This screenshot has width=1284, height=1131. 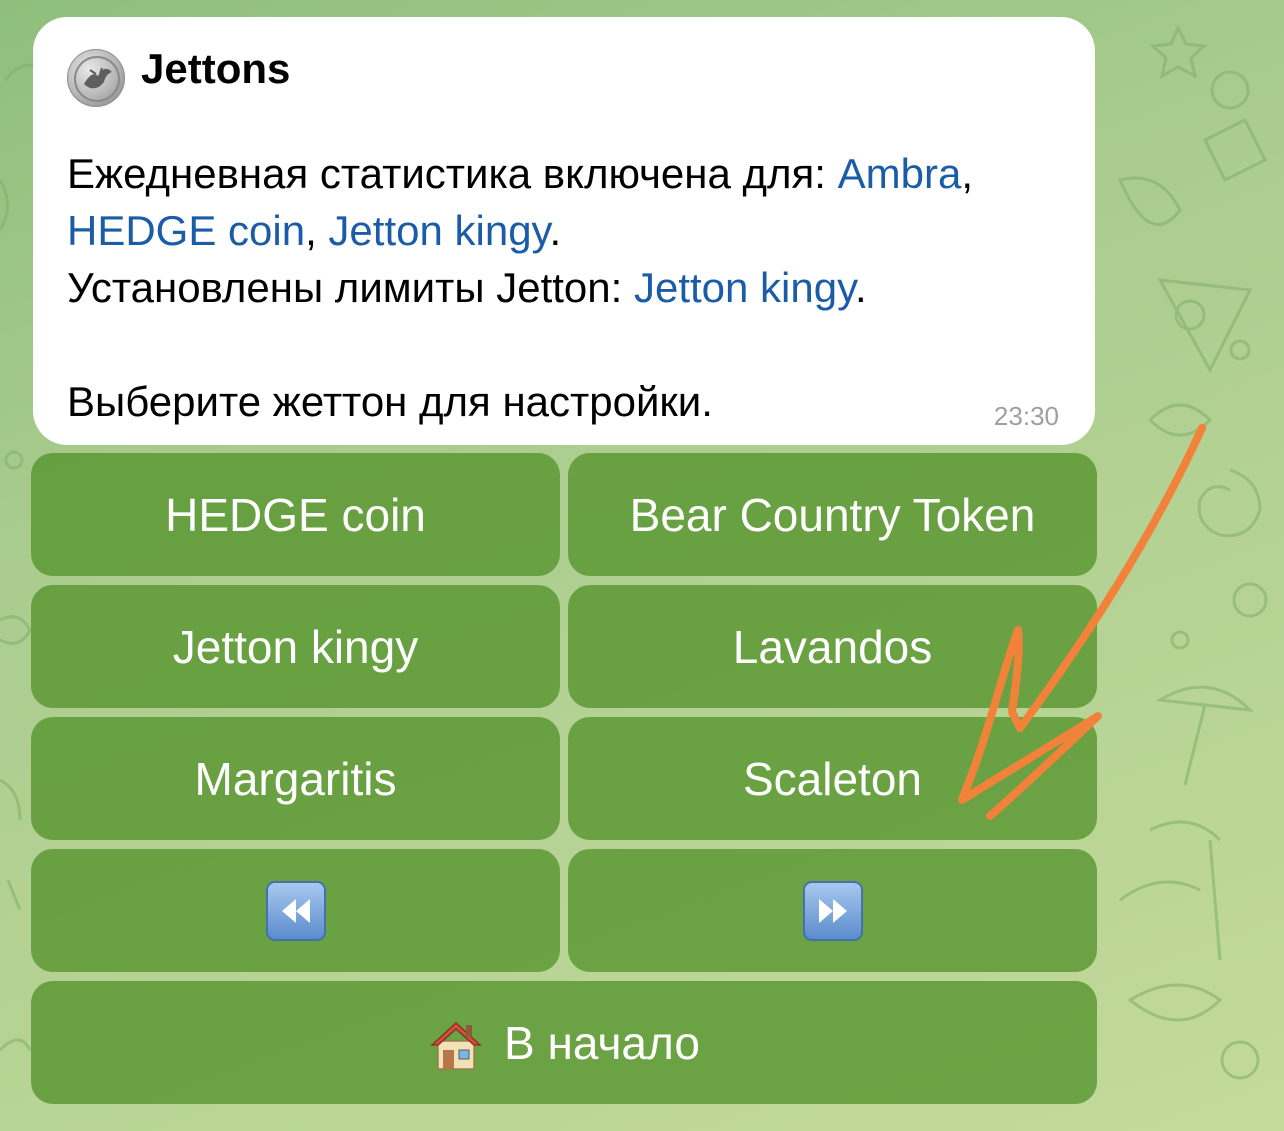 What do you see at coordinates (832, 646) in the screenshot?
I see `button-lavandos: Lavandos` at bounding box center [832, 646].